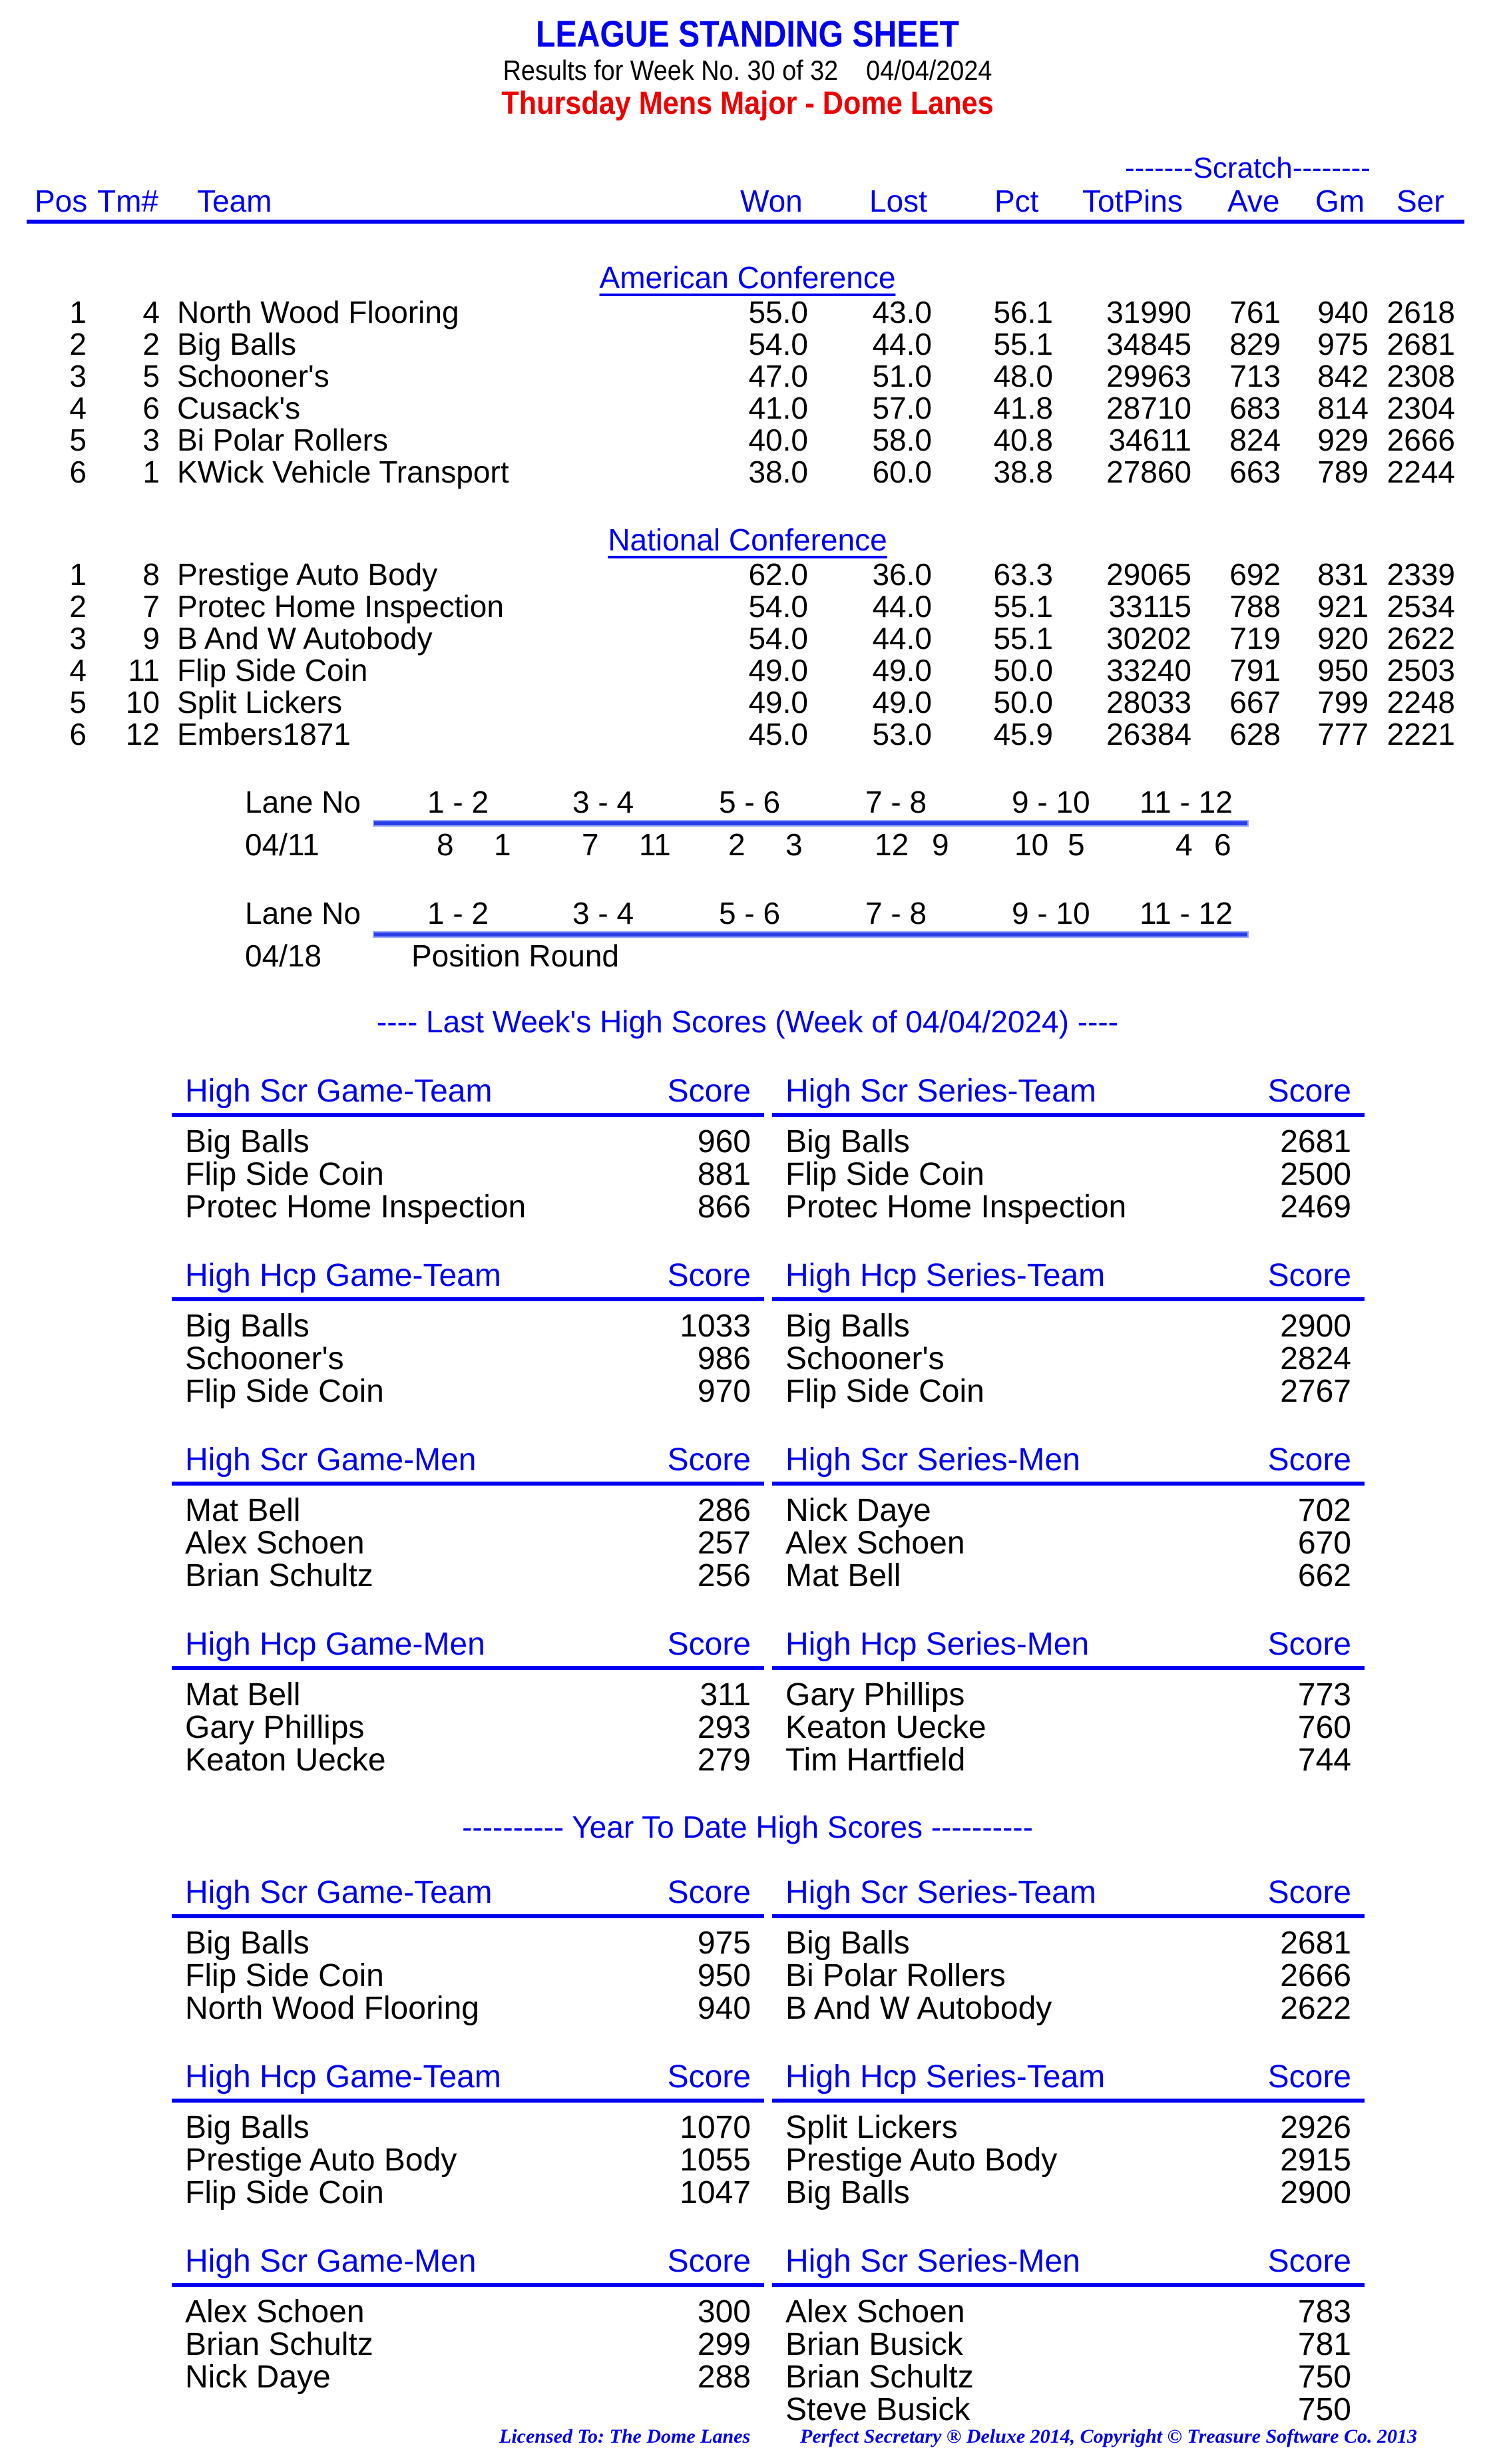 This screenshot has height=2464, width=1495. Describe the element at coordinates (1068, 1727) in the screenshot. I see `list-item: Keaton Uecke 760` at that location.